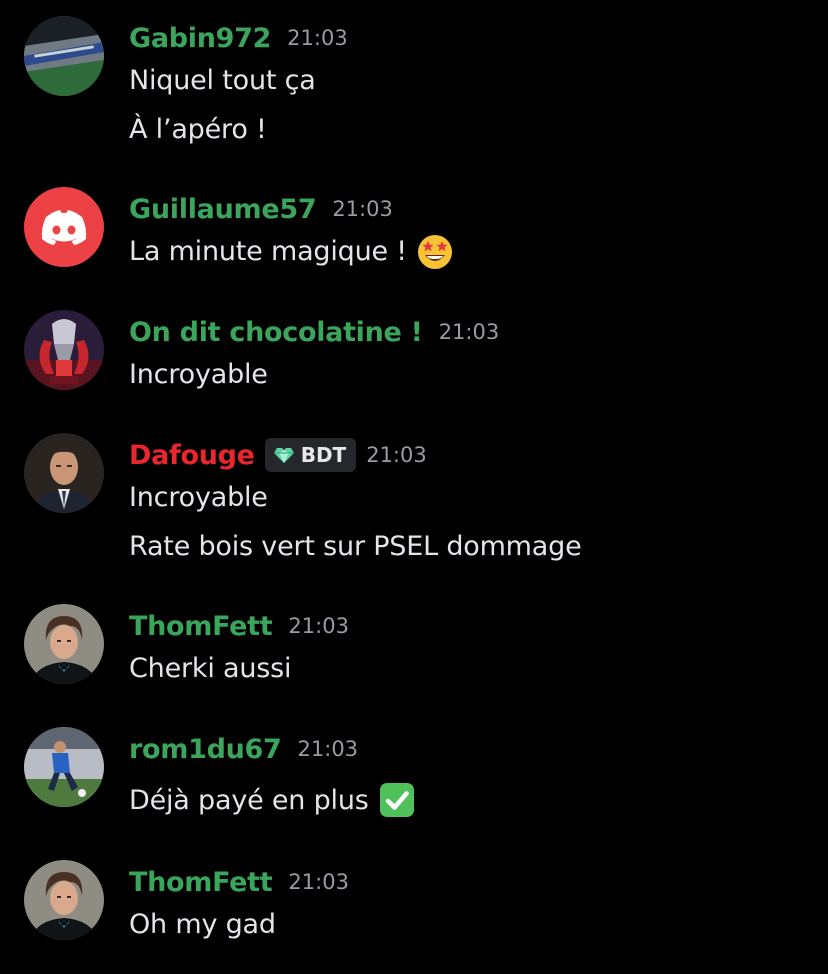 Image resolution: width=828 pixels, height=974 pixels. Describe the element at coordinates (205, 749) in the screenshot. I see `username: rom1du67` at that location.